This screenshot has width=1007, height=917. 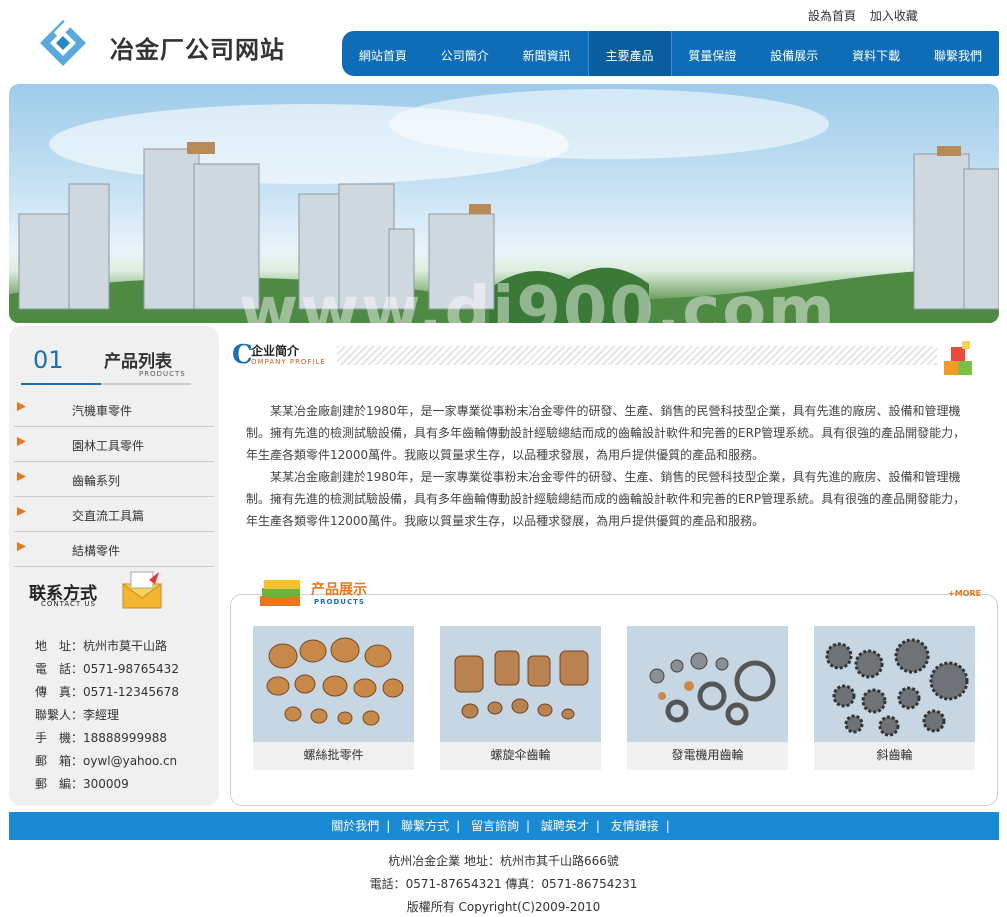 I want to click on contact-person: 聯繫人：李經理, so click(x=77, y=715).